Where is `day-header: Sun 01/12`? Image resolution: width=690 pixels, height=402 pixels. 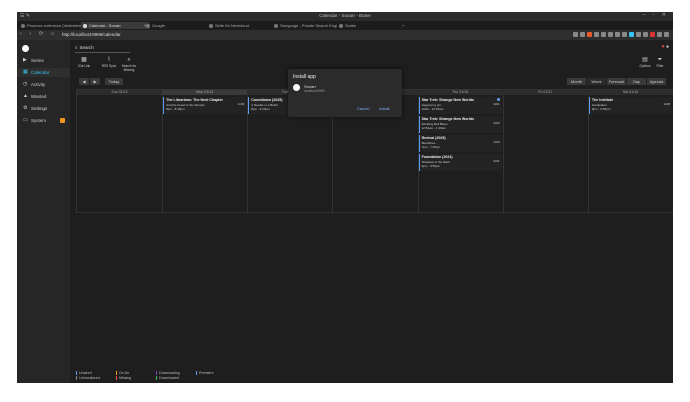 day-header: Sun 01/12 is located at coordinates (120, 92).